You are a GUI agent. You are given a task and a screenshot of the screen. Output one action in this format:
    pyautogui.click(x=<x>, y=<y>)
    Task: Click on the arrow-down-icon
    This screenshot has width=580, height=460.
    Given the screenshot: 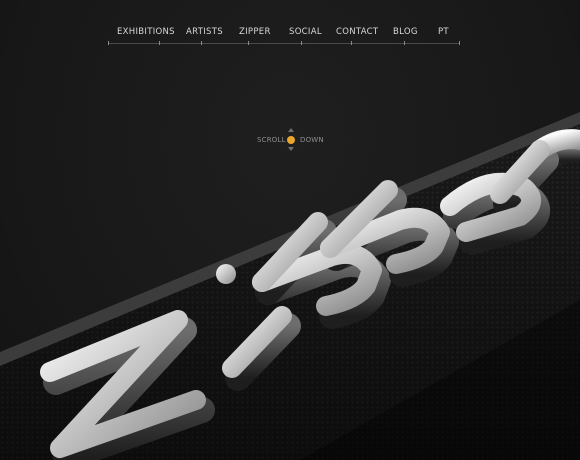 What is the action you would take?
    pyautogui.click(x=291, y=149)
    